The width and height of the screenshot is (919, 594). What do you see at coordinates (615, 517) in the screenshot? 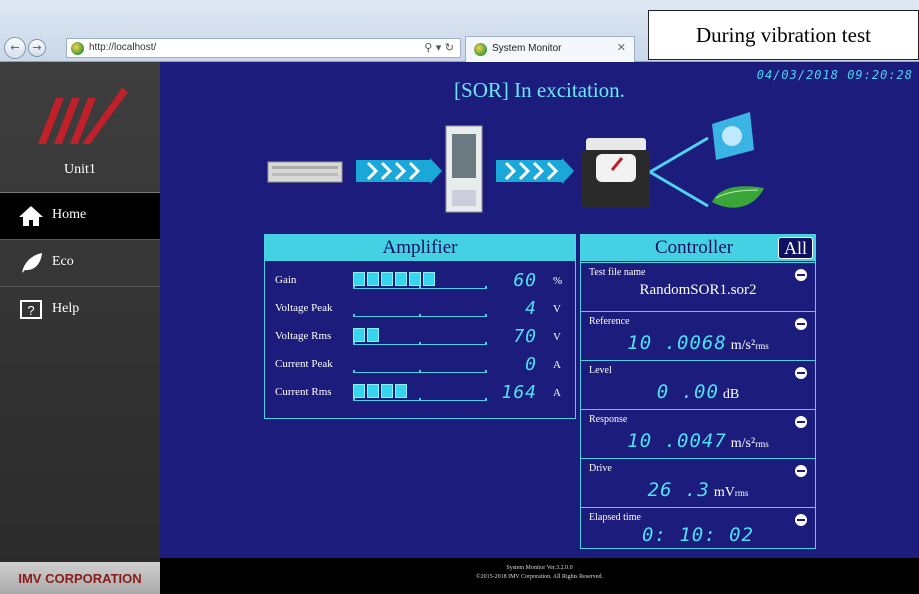
I see `controller-row-label: Elapsed time` at bounding box center [615, 517].